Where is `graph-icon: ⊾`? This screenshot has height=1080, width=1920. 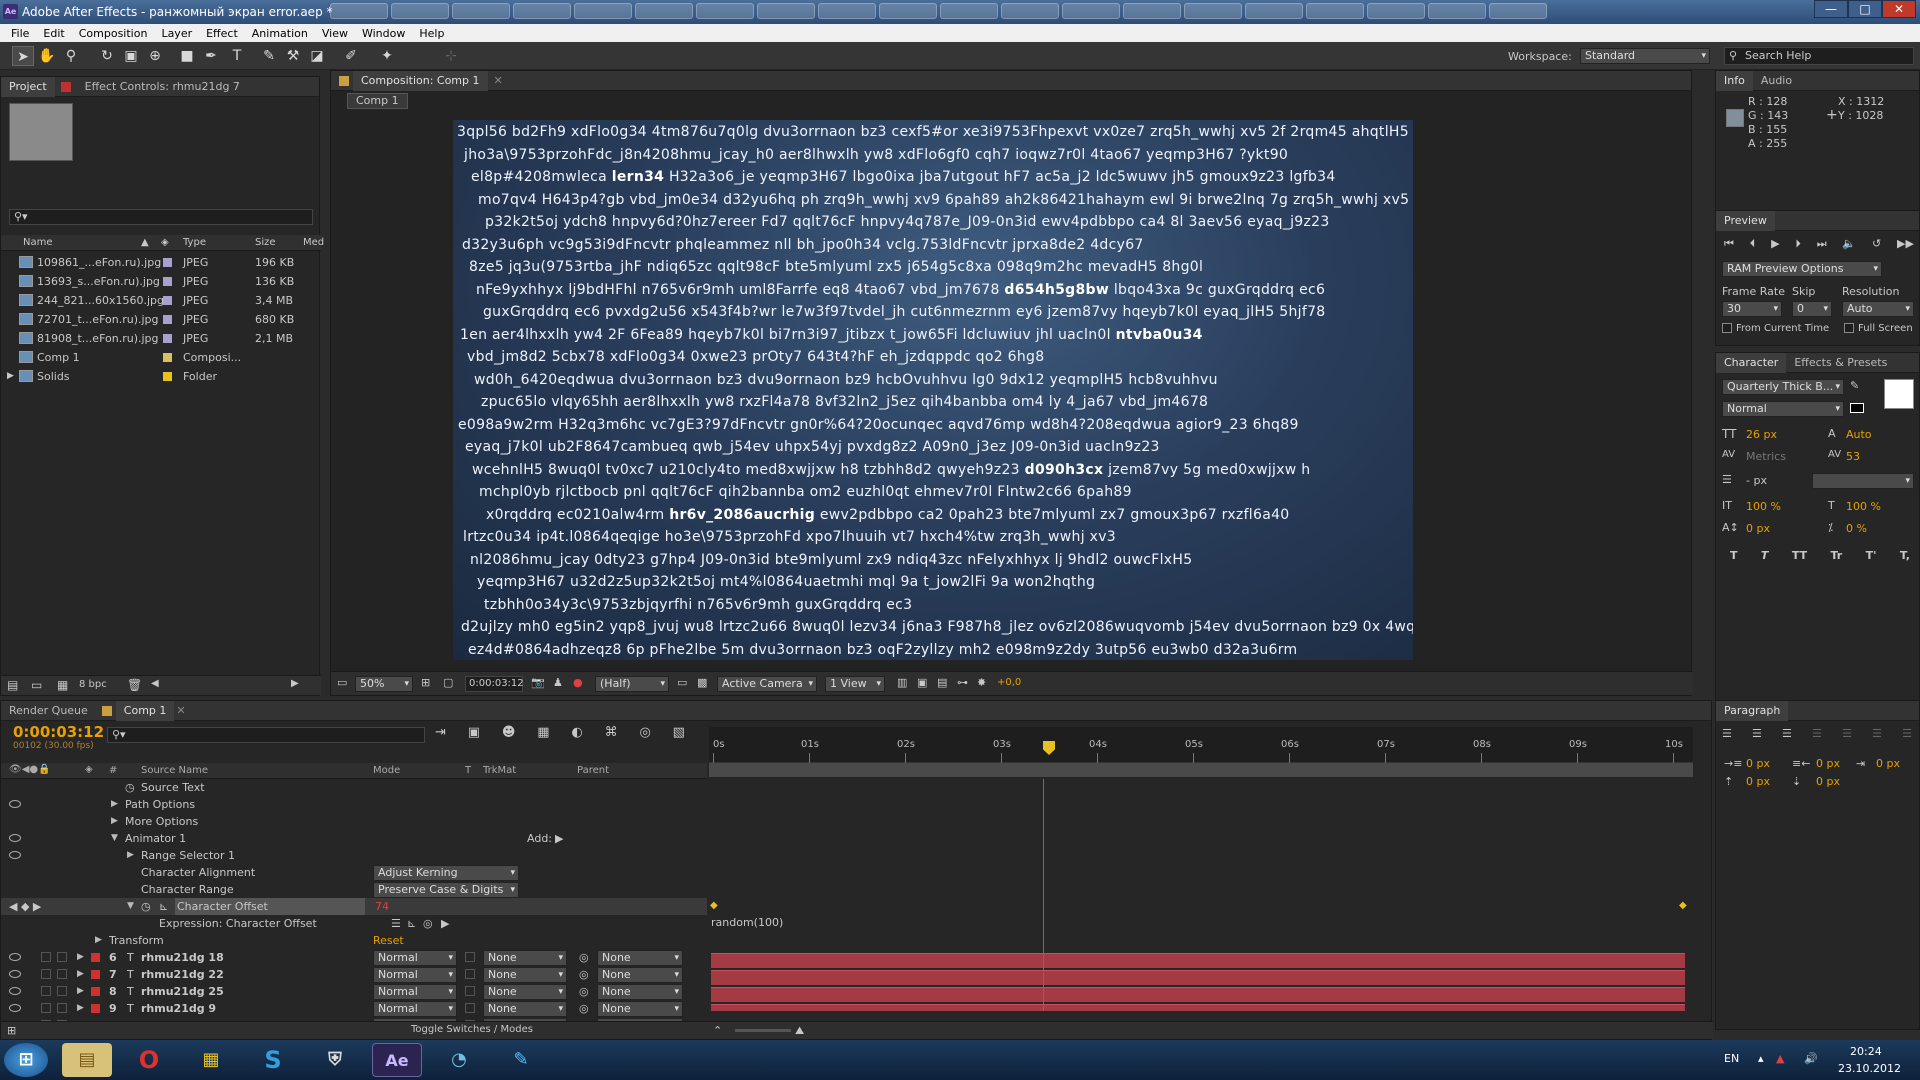 graph-icon: ⊾ is located at coordinates (163, 906).